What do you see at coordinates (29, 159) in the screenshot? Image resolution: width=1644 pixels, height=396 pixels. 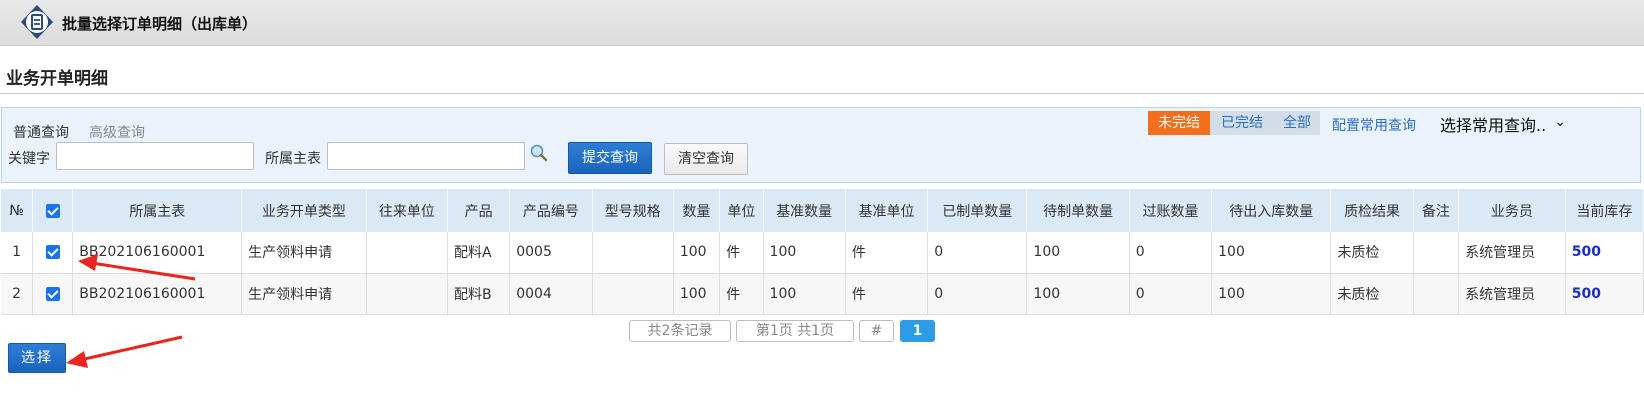 I see `keyword-label: 关键字` at bounding box center [29, 159].